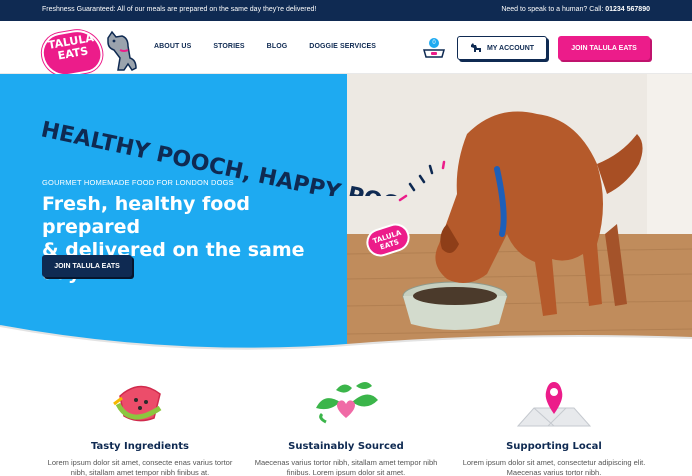 This screenshot has width=692, height=476. What do you see at coordinates (228, 46) in the screenshot?
I see `nav-stories: STORIES` at bounding box center [228, 46].